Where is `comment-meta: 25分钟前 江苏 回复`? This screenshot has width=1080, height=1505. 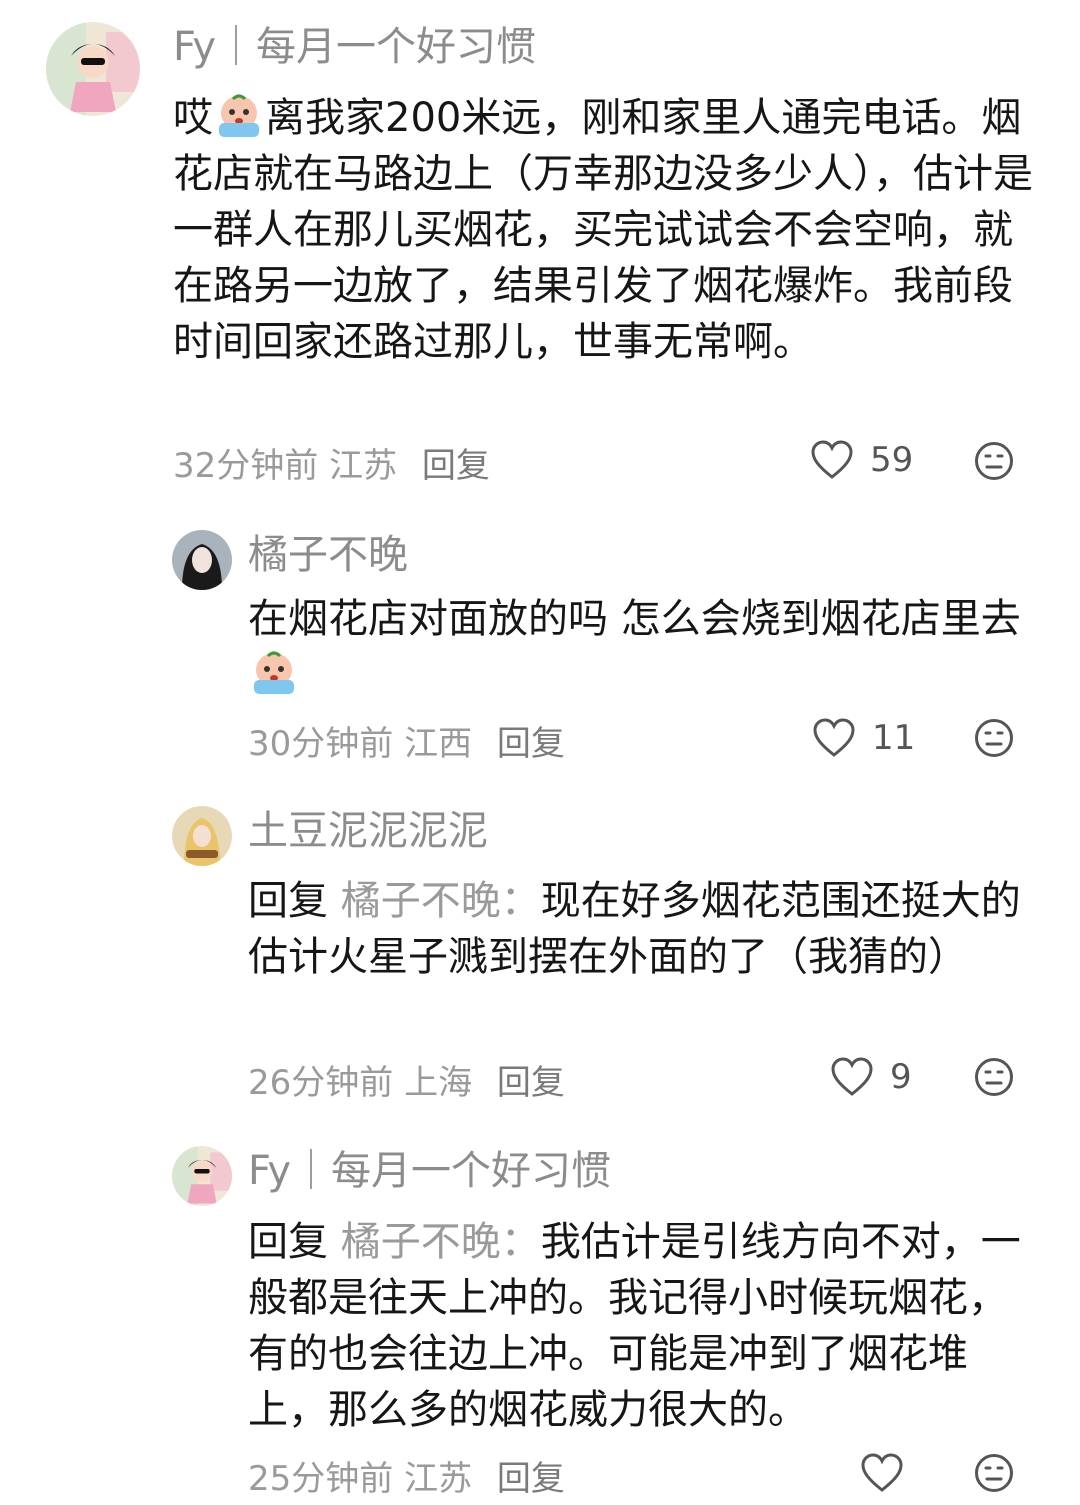 comment-meta: 25分钟前 江苏 回复 is located at coordinates (406, 1475).